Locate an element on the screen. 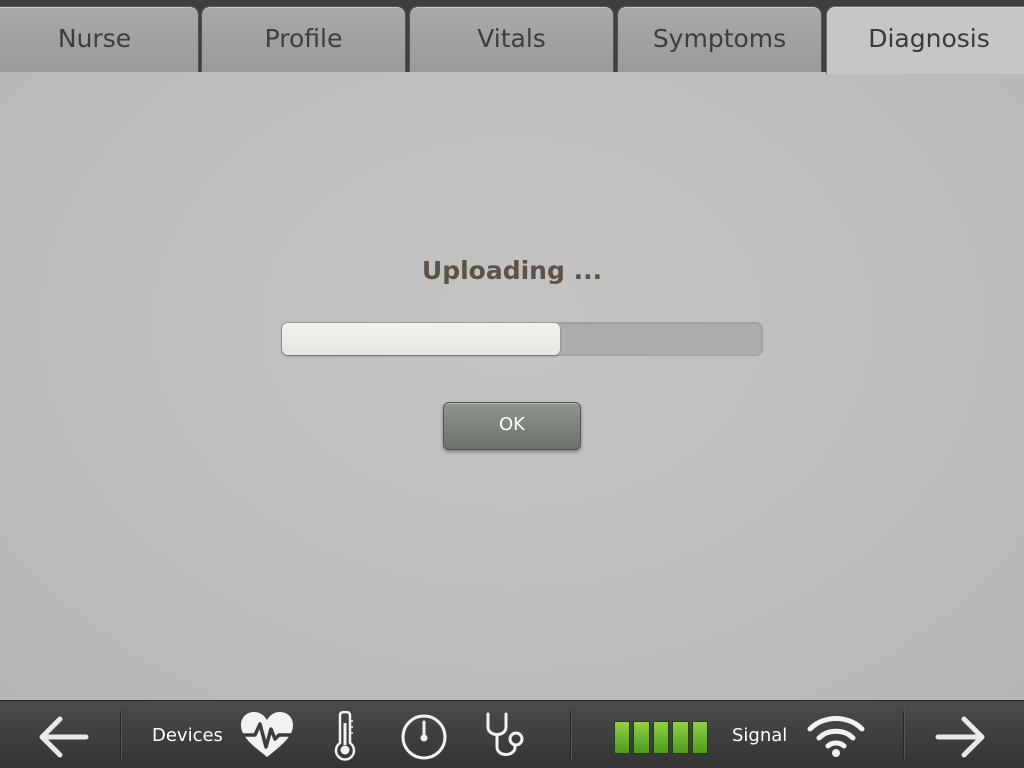 The width and height of the screenshot is (1024, 768). tab-vitals: Vitals is located at coordinates (511, 39).